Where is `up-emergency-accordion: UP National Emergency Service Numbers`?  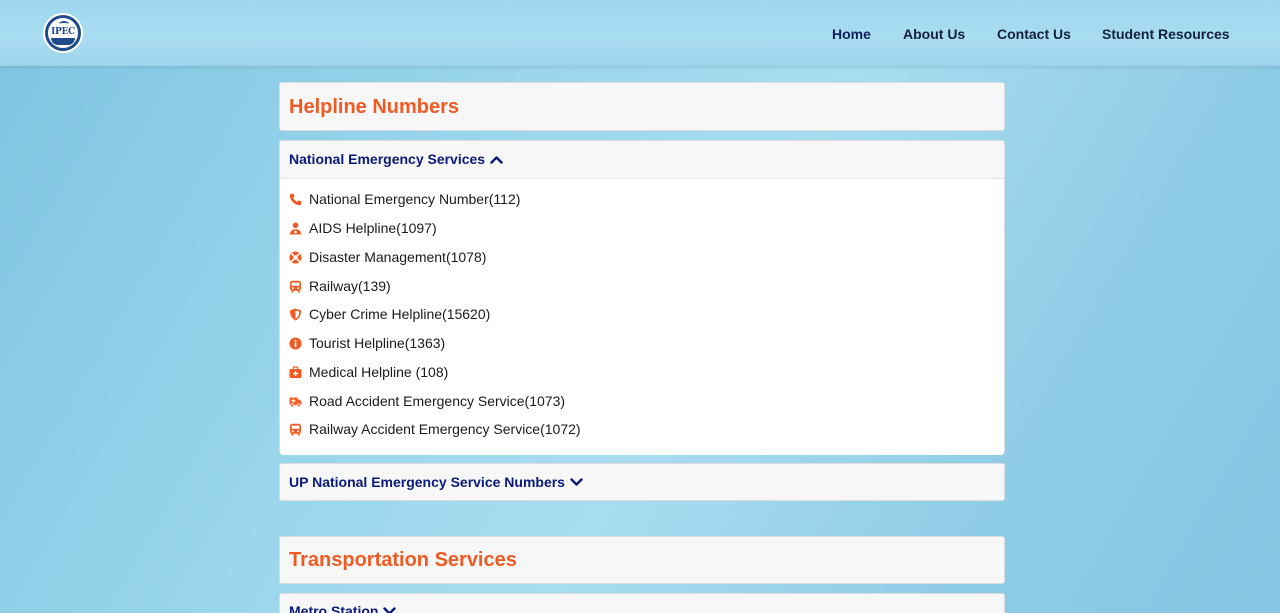
up-emergency-accordion: UP National Emergency Service Numbers is located at coordinates (642, 482).